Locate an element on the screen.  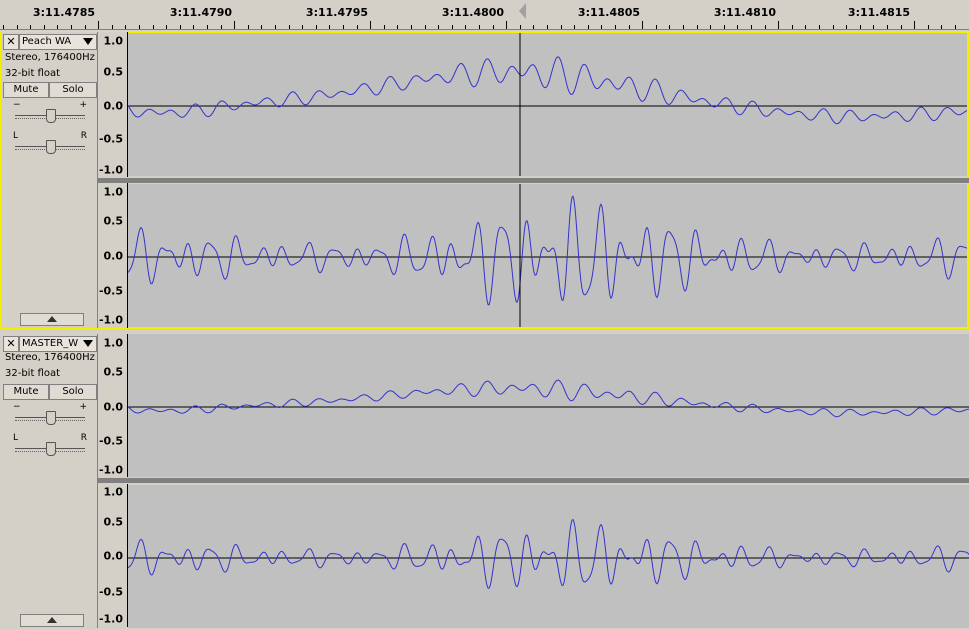
track-name-menu: Peach WA is located at coordinates (58, 42).